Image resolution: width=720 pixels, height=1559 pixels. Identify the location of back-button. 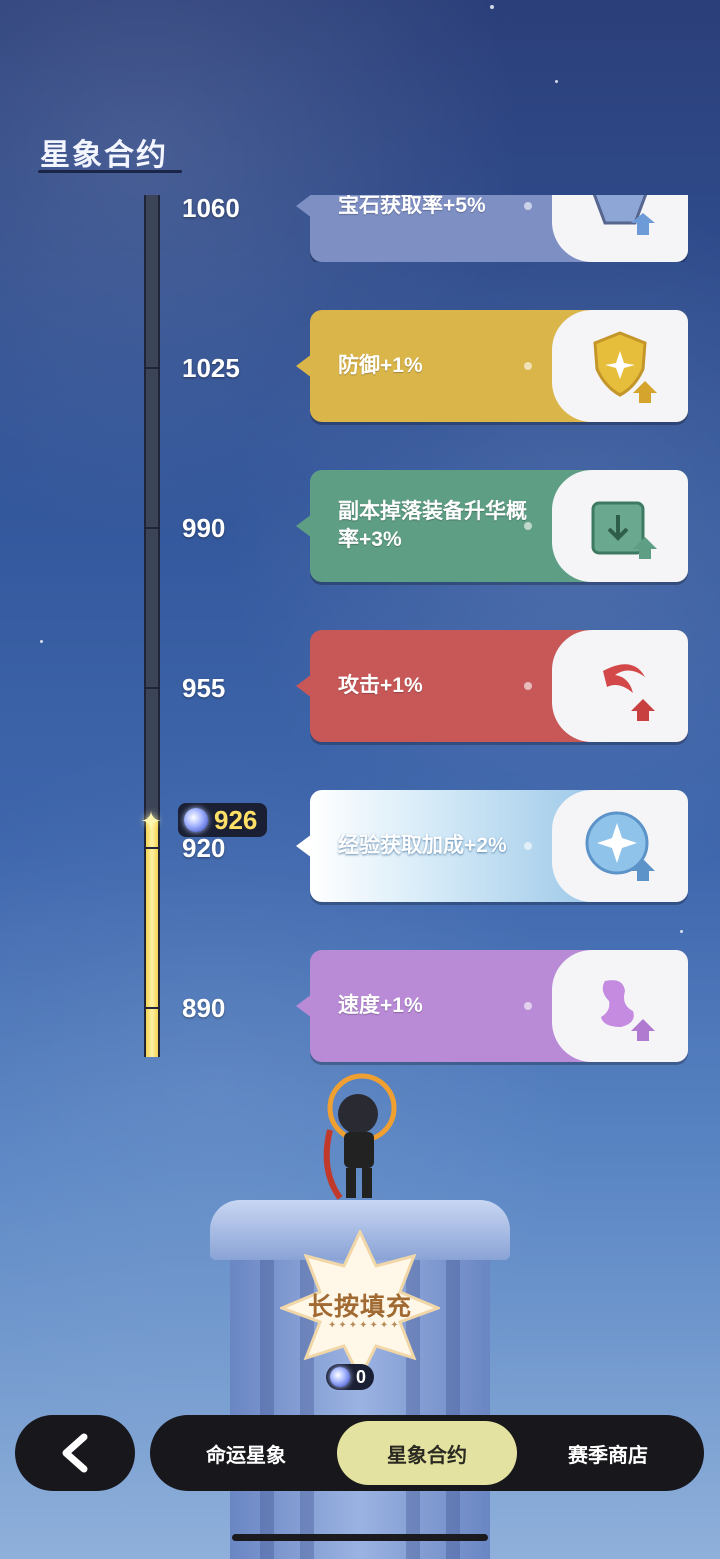
(75, 1453).